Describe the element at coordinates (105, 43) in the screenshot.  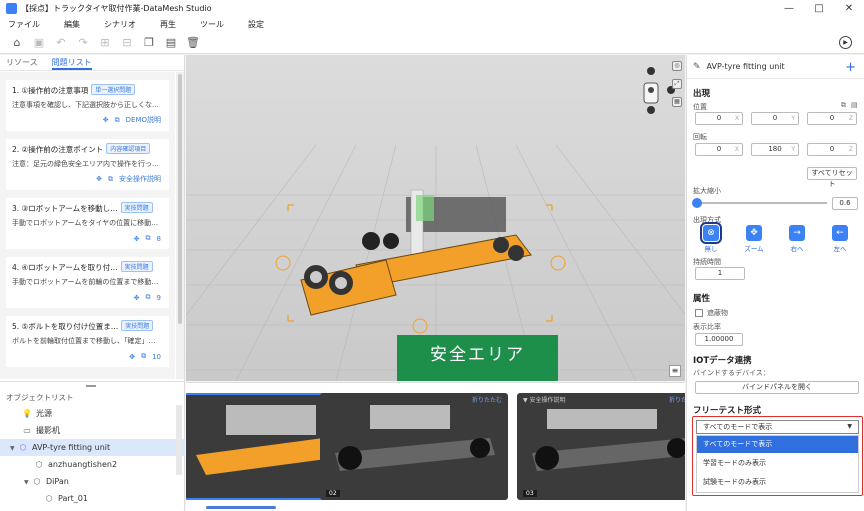
I see `scene-icon: ⊞` at that location.